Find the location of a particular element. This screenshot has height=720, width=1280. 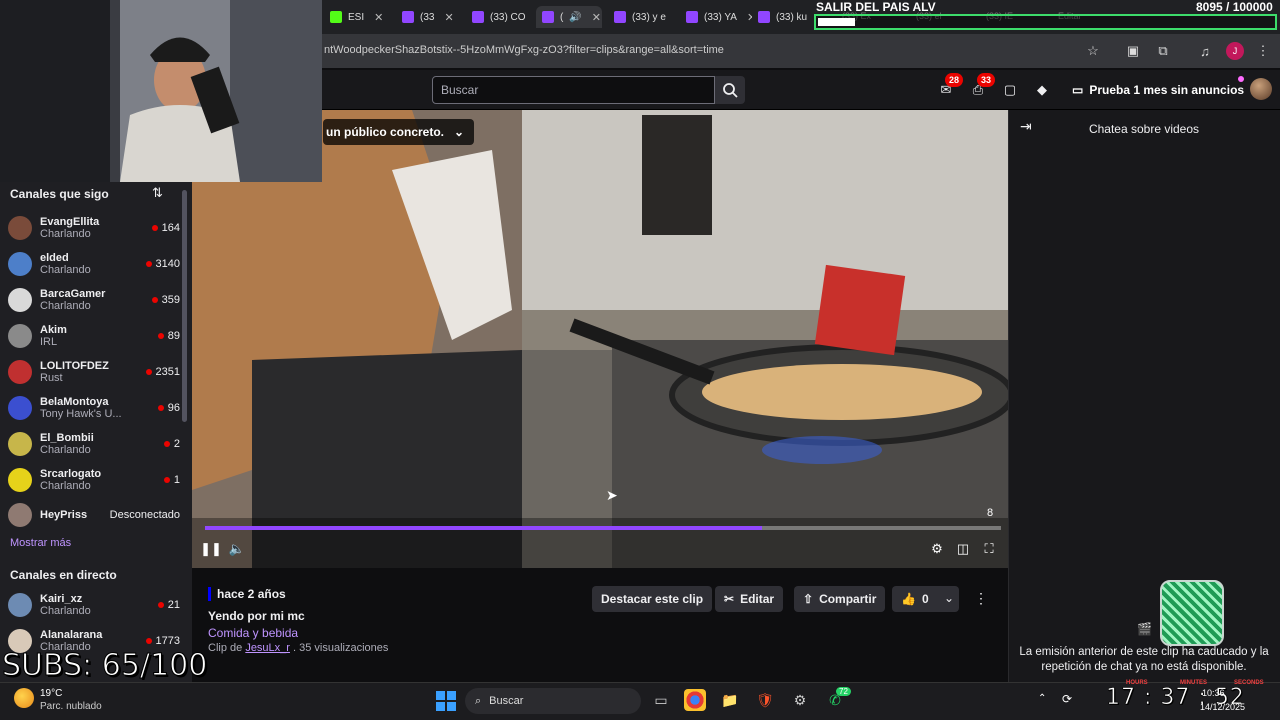

profile-avatar: J is located at coordinates (1235, 51).